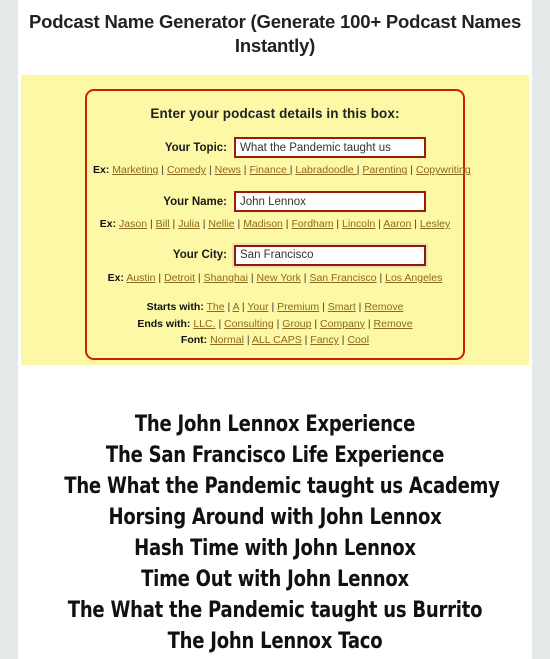 The height and width of the screenshot is (659, 550). Describe the element at coordinates (342, 307) in the screenshot. I see `starts-with-smart: Smart` at that location.